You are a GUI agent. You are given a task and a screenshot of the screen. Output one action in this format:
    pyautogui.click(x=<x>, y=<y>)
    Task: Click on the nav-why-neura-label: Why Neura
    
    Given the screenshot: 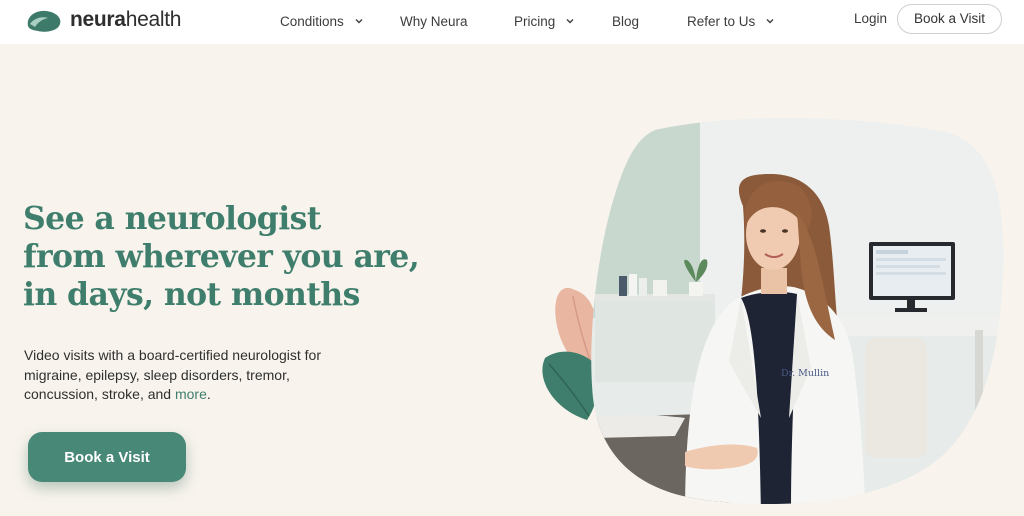 What is the action you would take?
    pyautogui.click(x=434, y=21)
    